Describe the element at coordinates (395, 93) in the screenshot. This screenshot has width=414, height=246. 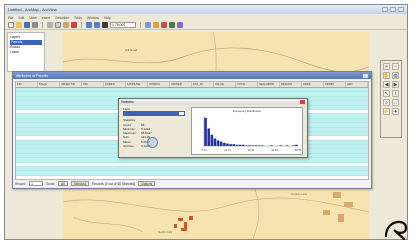
I see `info-icon: i` at that location.